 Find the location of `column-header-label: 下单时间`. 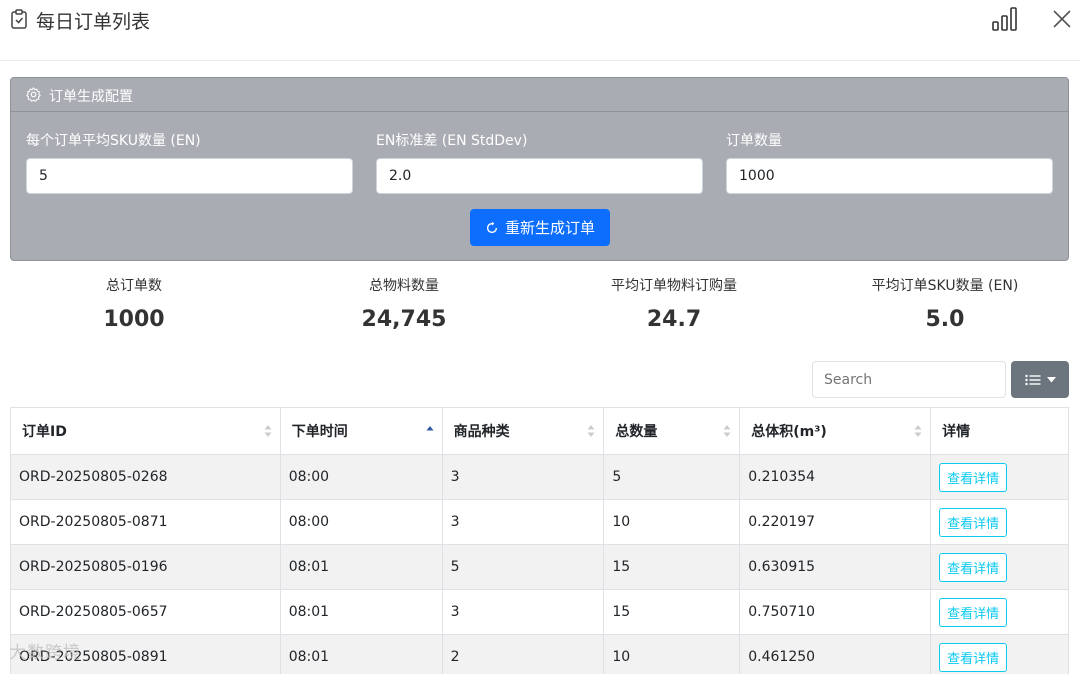

column-header-label: 下单时间 is located at coordinates (319, 432).